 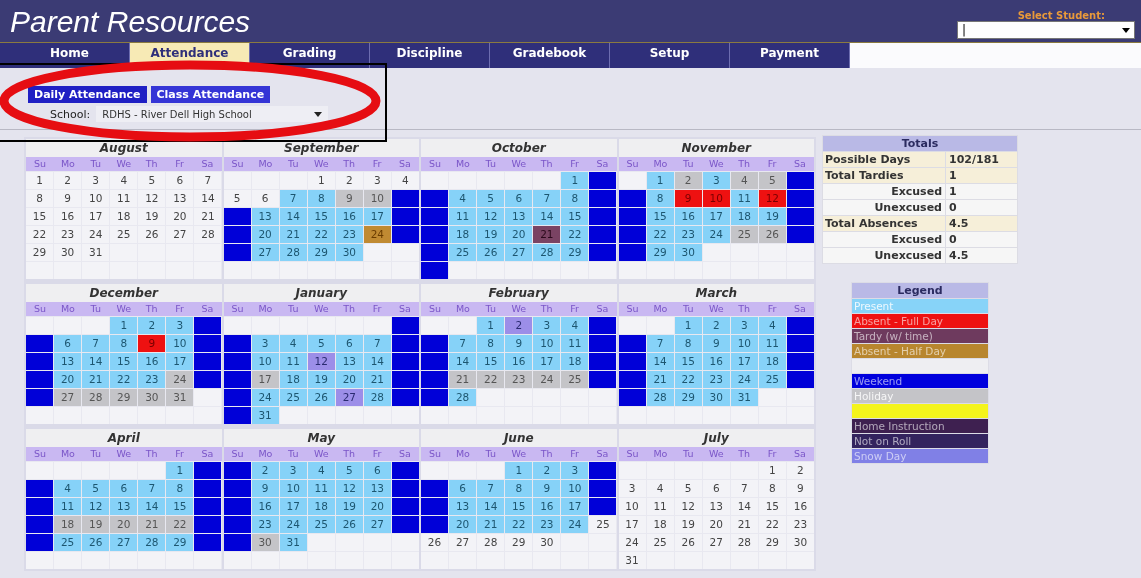 I want to click on student-select: |, so click(x=1046, y=30).